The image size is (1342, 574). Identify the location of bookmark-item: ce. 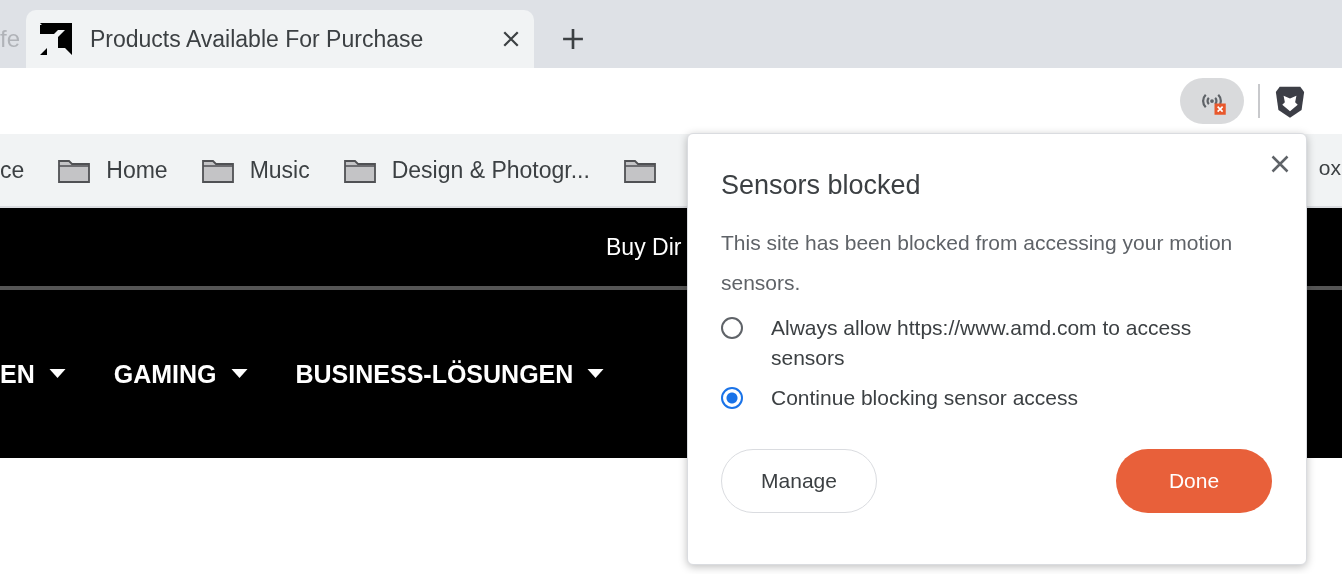
(12, 170).